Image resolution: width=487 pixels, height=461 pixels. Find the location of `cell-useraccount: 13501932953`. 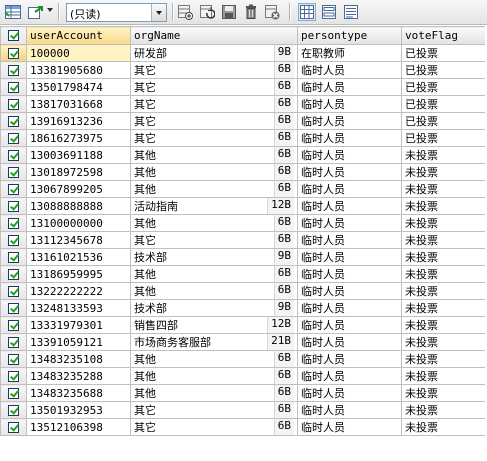

cell-useraccount: 13501932953 is located at coordinates (78, 410).